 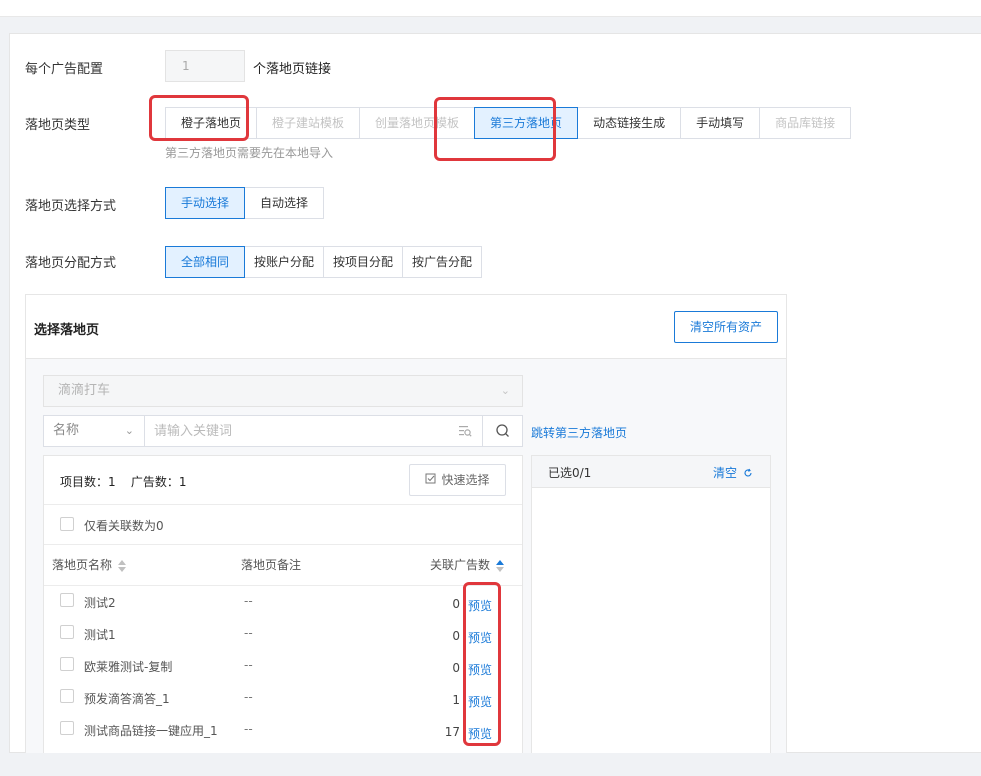 I want to click on column-header-note: 落地页备注, so click(x=271, y=565).